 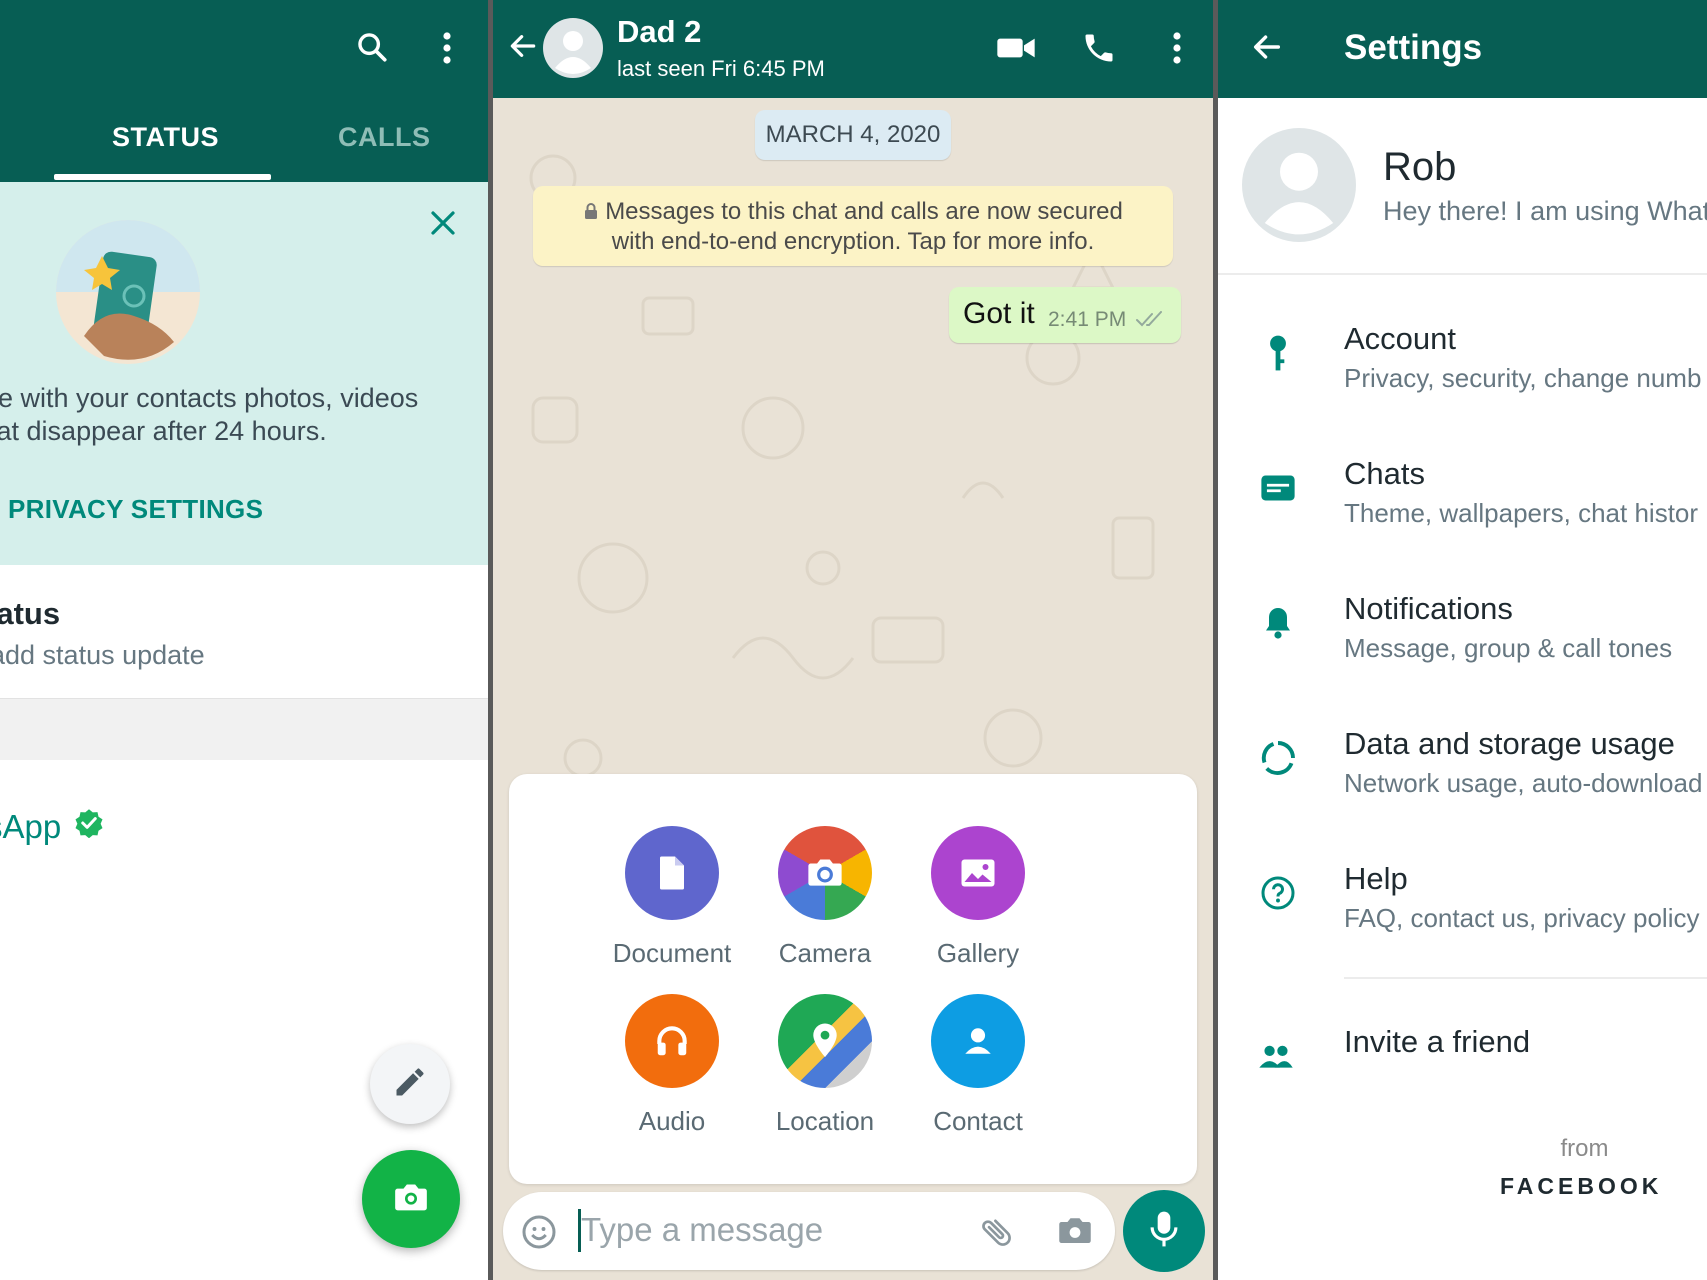 I want to click on profile-avatar, so click(x=1299, y=187).